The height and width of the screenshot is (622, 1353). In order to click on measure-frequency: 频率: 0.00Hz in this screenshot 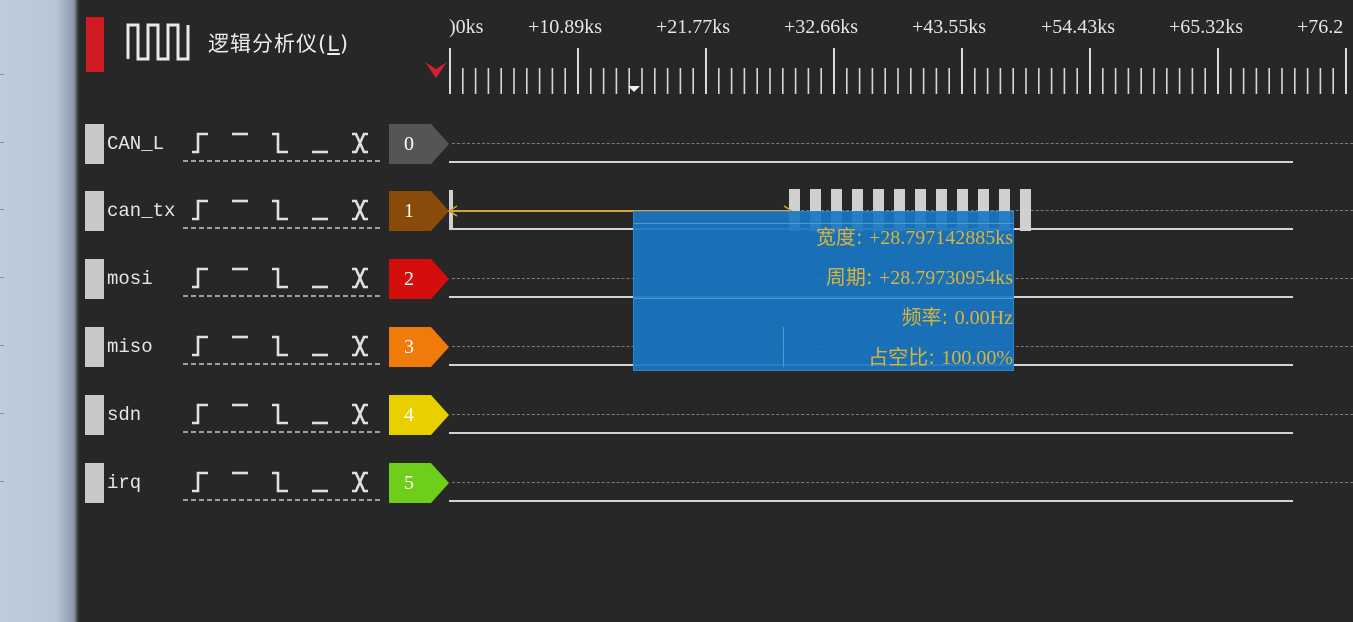, I will do `click(957, 317)`.